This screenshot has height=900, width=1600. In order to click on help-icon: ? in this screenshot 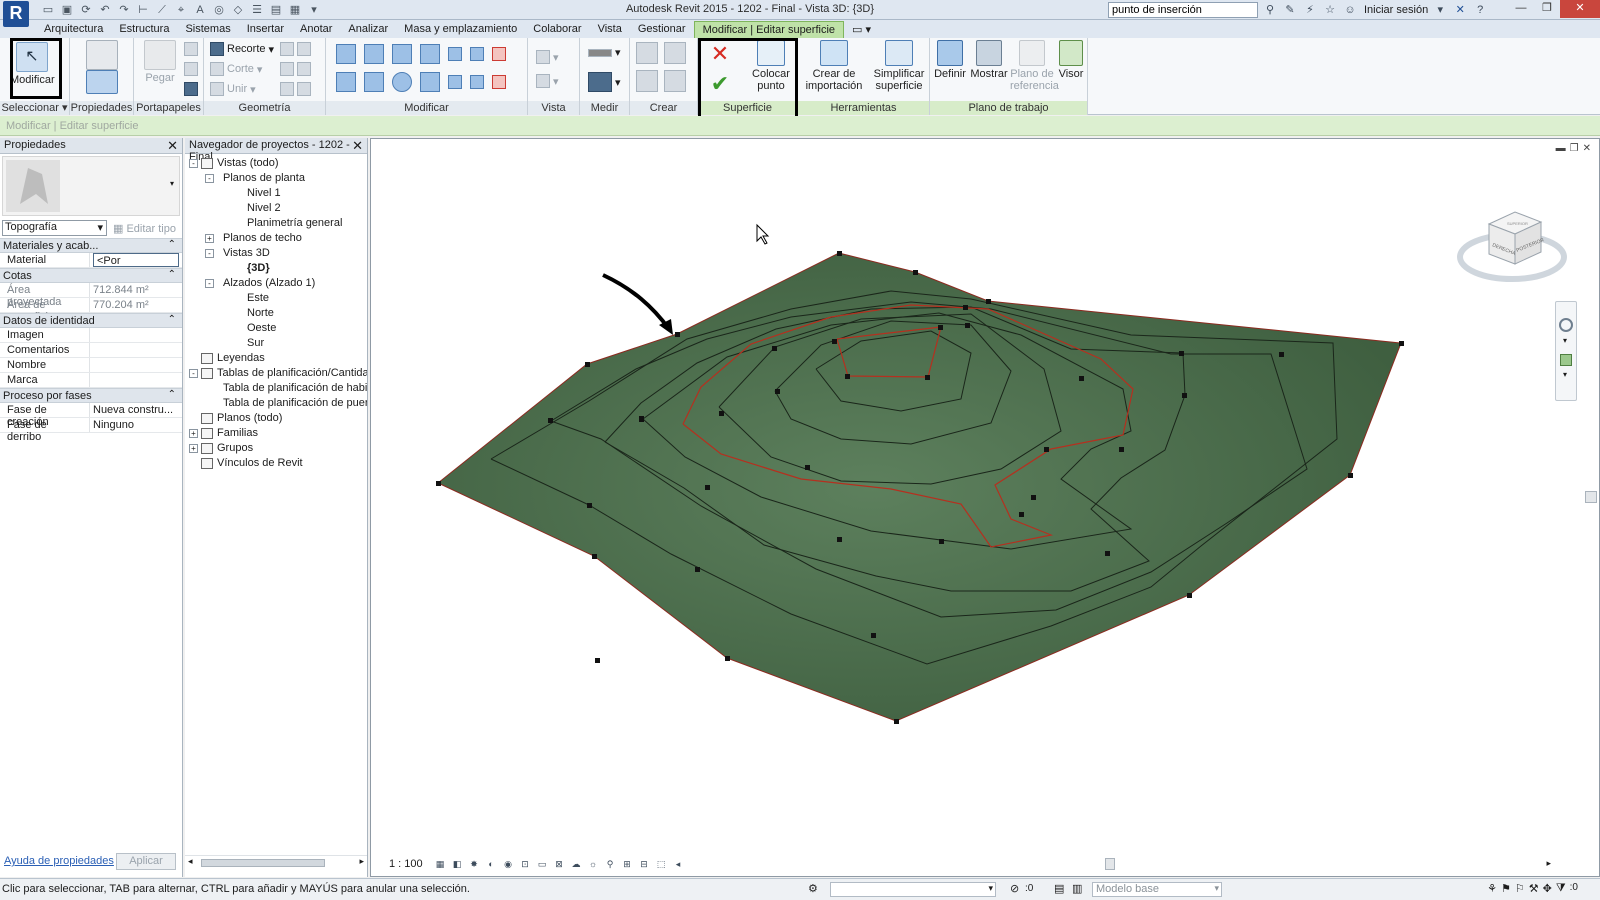, I will do `click(1480, 10)`.